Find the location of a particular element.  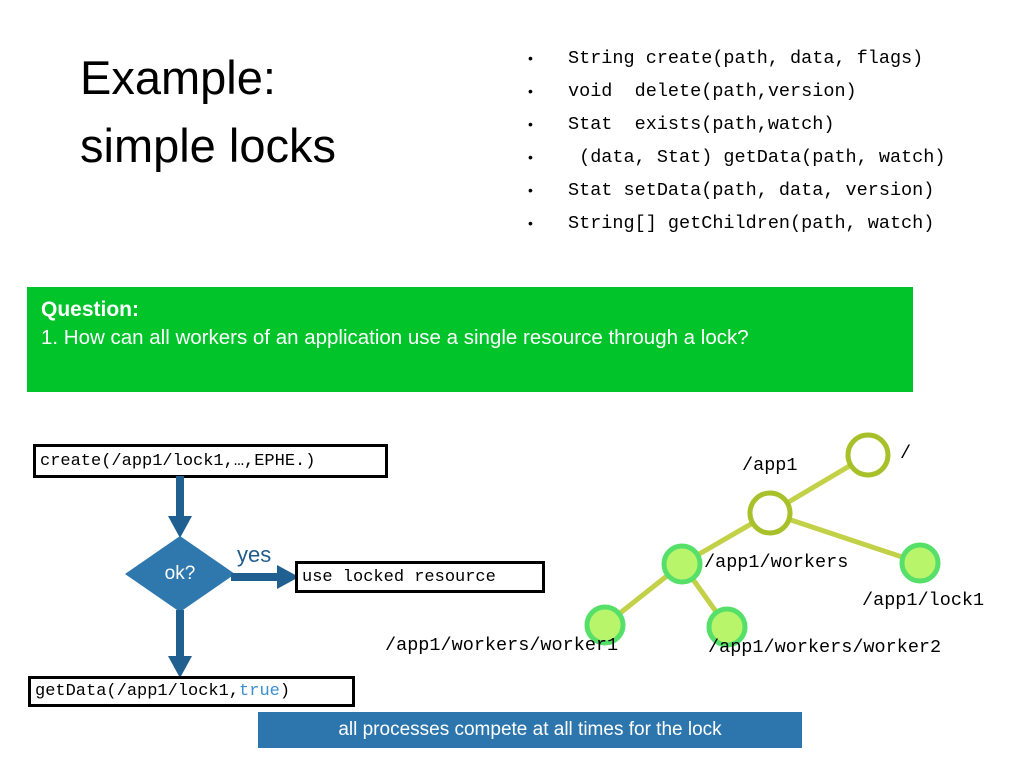

tree-node-label-app1: /app1 is located at coordinates (770, 465).